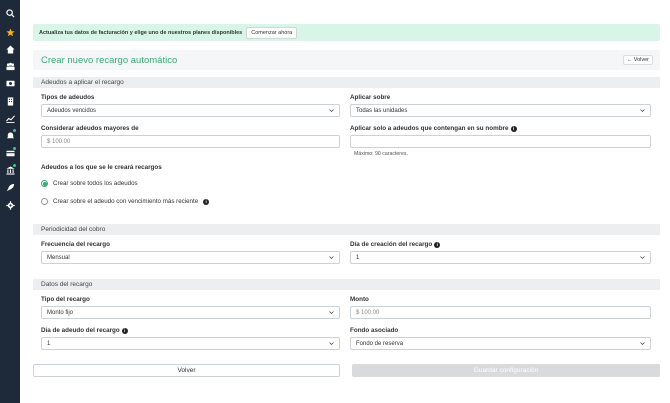 The image size is (670, 403). Describe the element at coordinates (10, 118) in the screenshot. I see `chart-icon` at that location.